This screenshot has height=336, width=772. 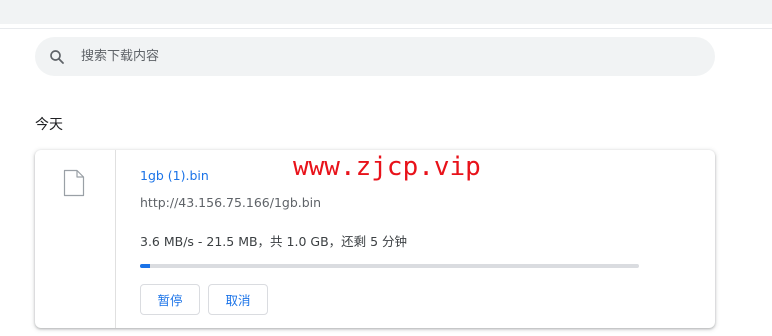 What do you see at coordinates (74, 183) in the screenshot?
I see `file-icon` at bounding box center [74, 183].